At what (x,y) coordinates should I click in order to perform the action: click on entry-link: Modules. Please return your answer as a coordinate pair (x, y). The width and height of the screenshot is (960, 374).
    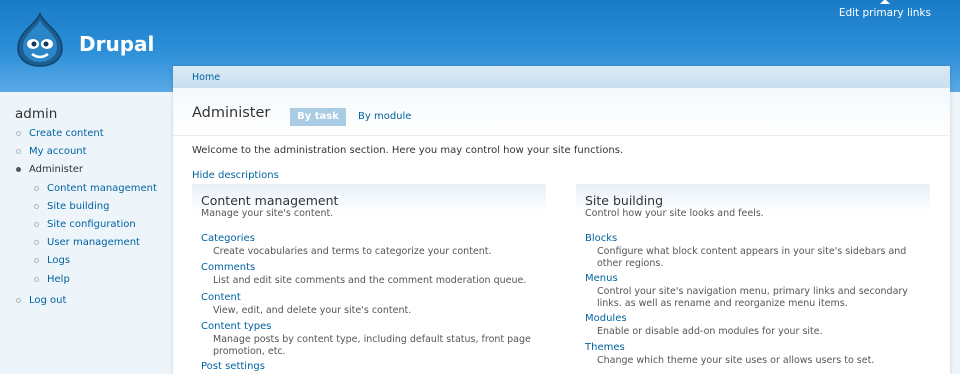
    Looking at the image, I should click on (755, 318).